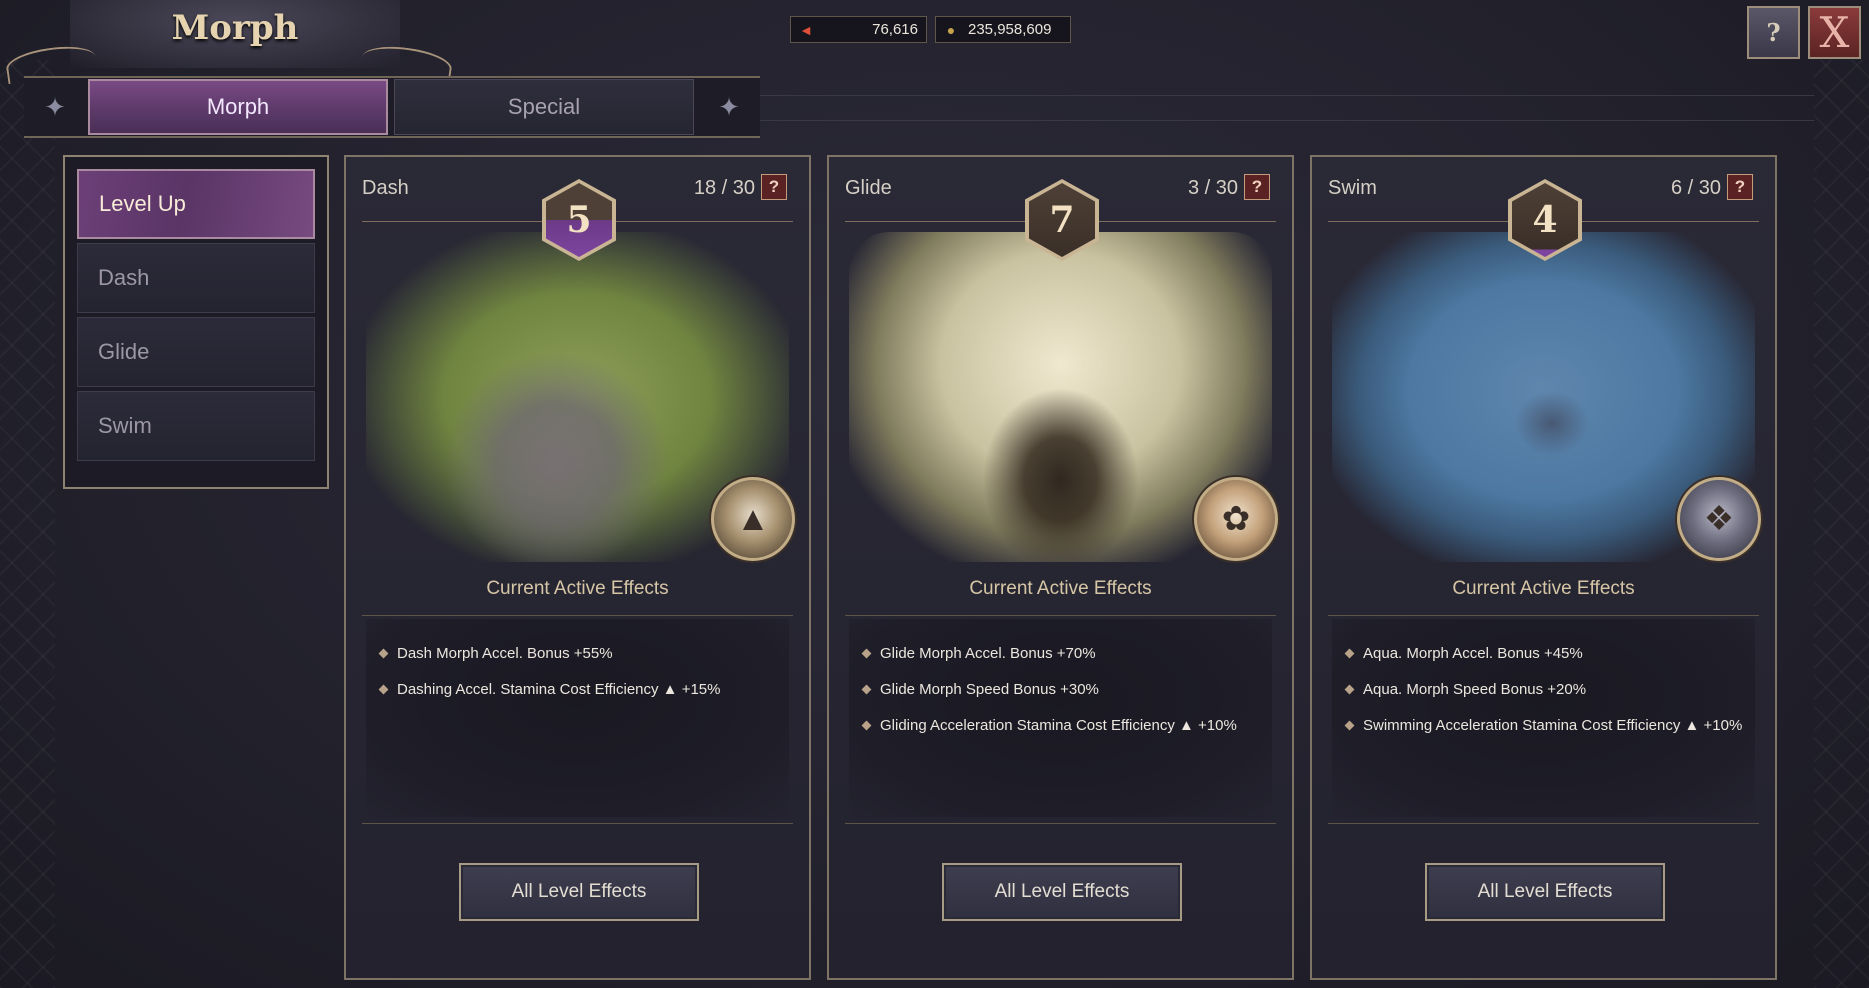 Image resolution: width=1869 pixels, height=988 pixels. I want to click on tab-prev-arrow-icon: ✦, so click(55, 107).